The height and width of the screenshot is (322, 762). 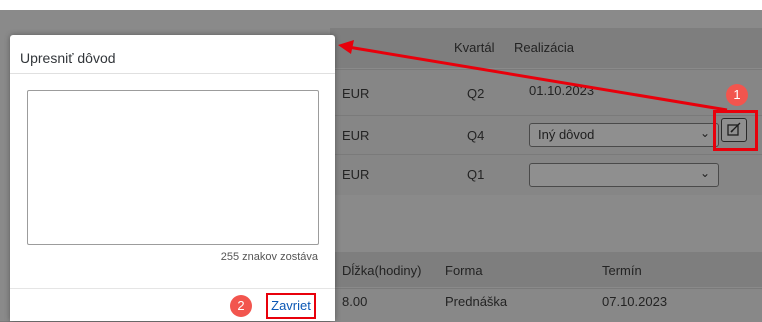 I want to click on callout-badge: 2, so click(x=241, y=306).